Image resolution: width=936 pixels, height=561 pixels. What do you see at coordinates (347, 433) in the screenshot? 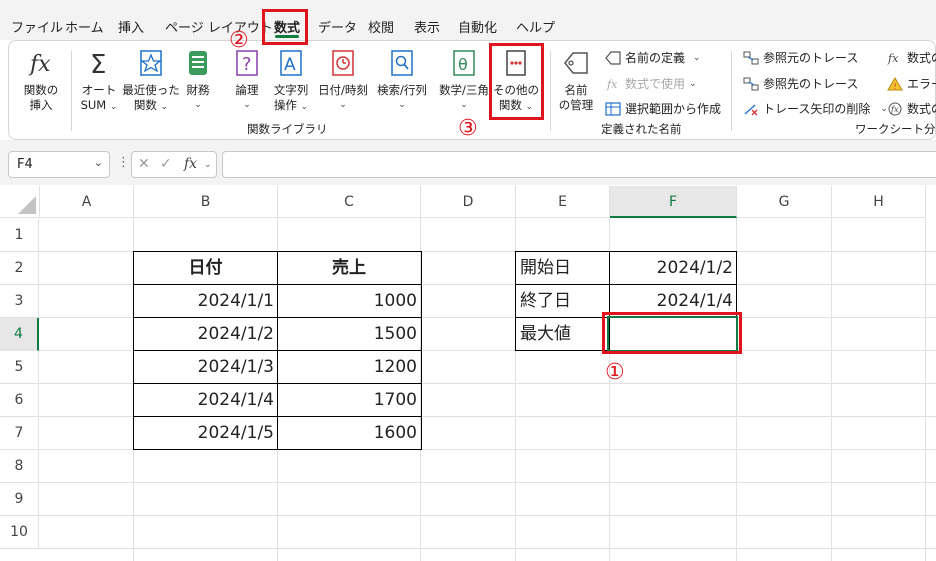
I see `table-cell-sales: 1600` at bounding box center [347, 433].